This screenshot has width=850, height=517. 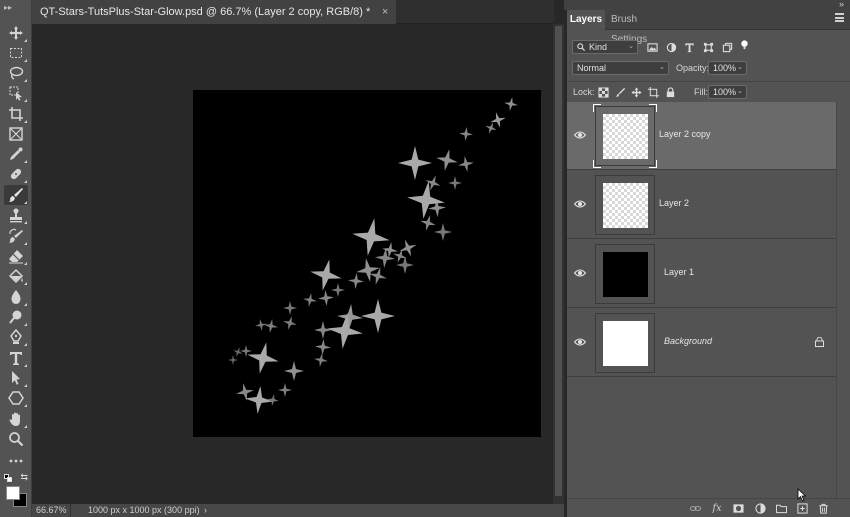 What do you see at coordinates (641, 27) in the screenshot?
I see `tab-brush-settings: Brush Settings` at bounding box center [641, 27].